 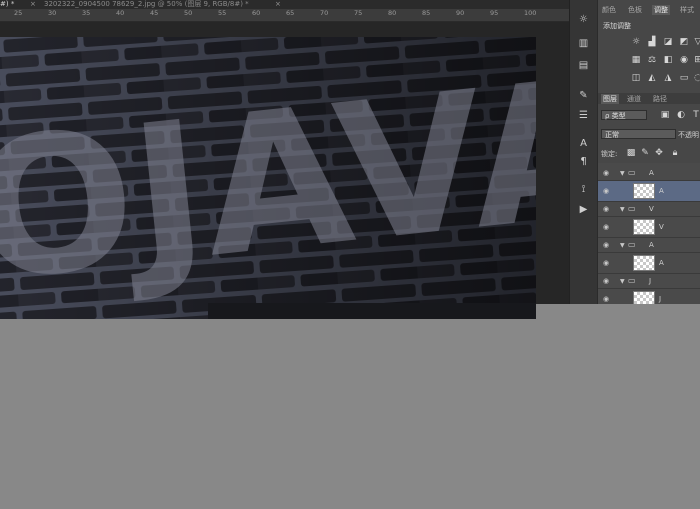 I want to click on panel-icon-strip: ☼ ▥ ▤ ✎ ☰ A ¶ ⟟ ▶, so click(x=583, y=152).